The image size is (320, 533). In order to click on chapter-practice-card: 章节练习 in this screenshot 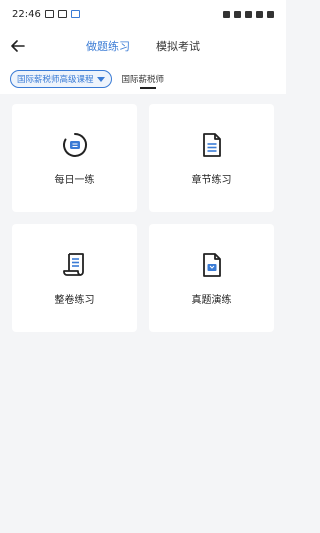, I will do `click(211, 158)`.